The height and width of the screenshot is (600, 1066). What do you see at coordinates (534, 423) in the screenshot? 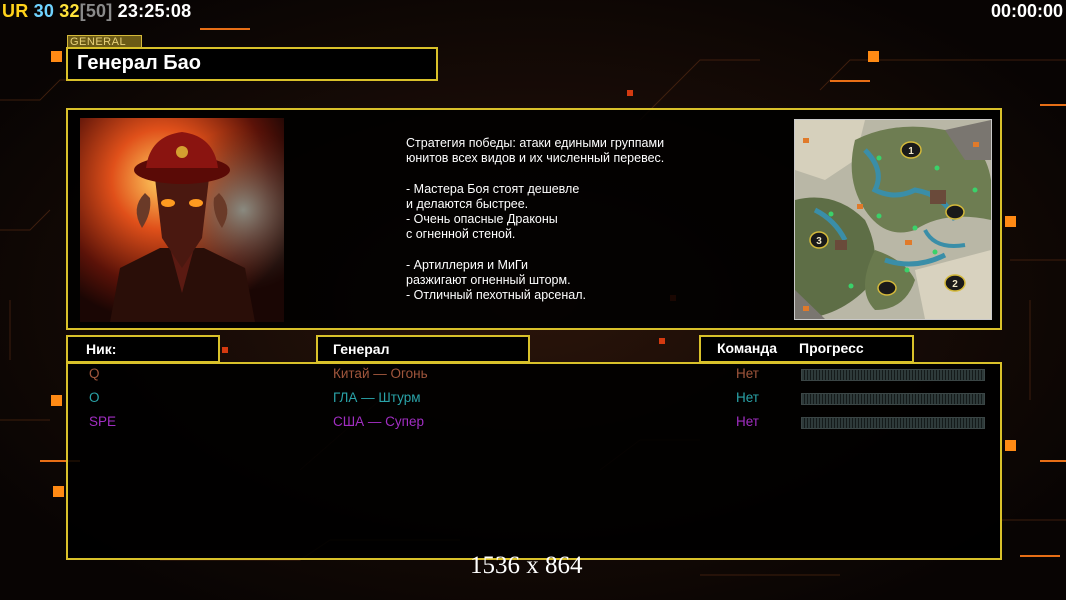
I see `player-row: SPE США — Супер Нет` at bounding box center [534, 423].